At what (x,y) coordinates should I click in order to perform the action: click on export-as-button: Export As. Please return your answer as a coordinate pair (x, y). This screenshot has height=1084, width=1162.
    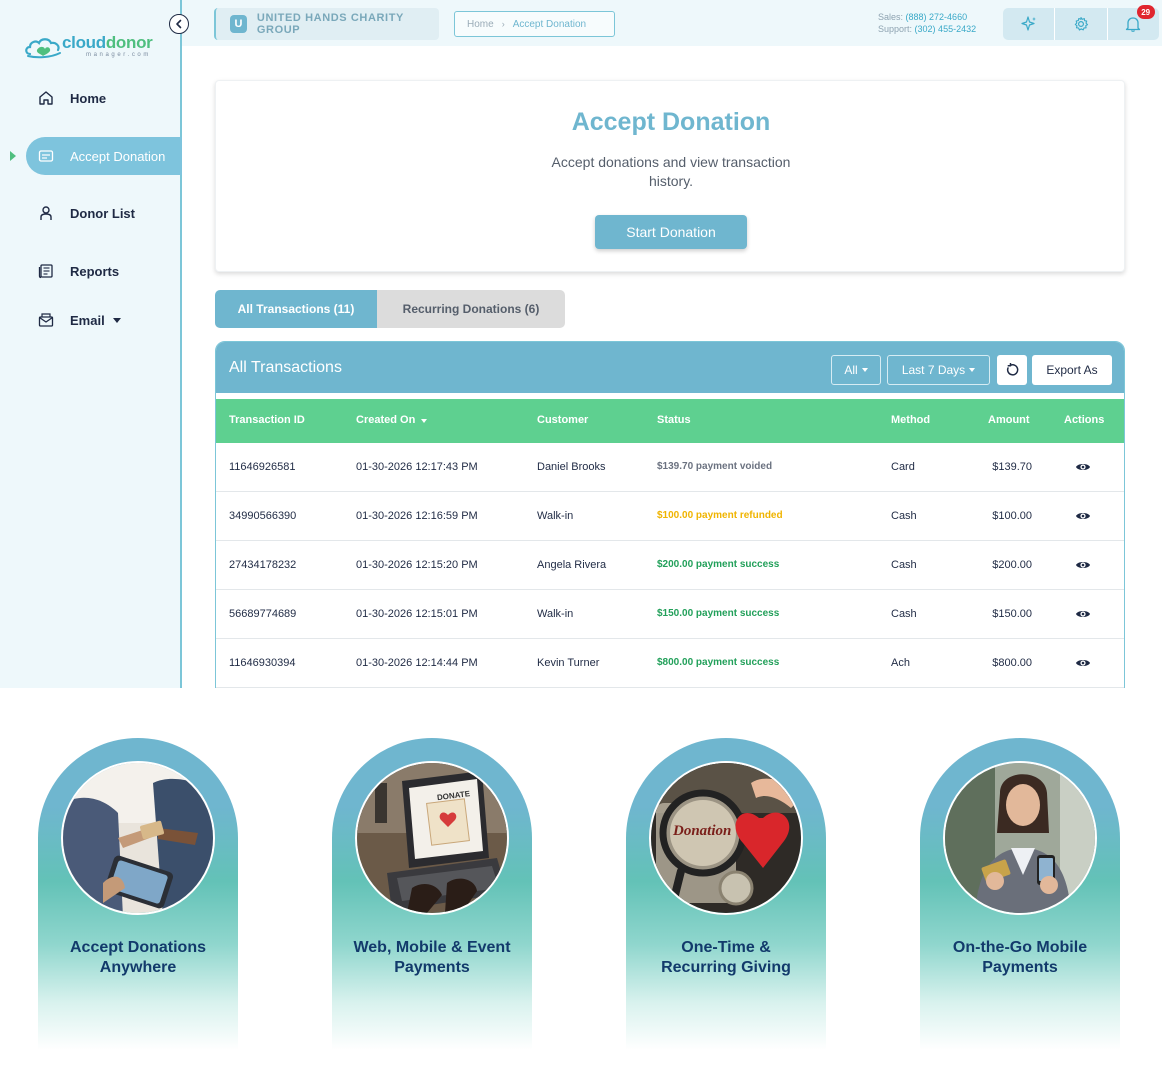
    Looking at the image, I should click on (1072, 370).